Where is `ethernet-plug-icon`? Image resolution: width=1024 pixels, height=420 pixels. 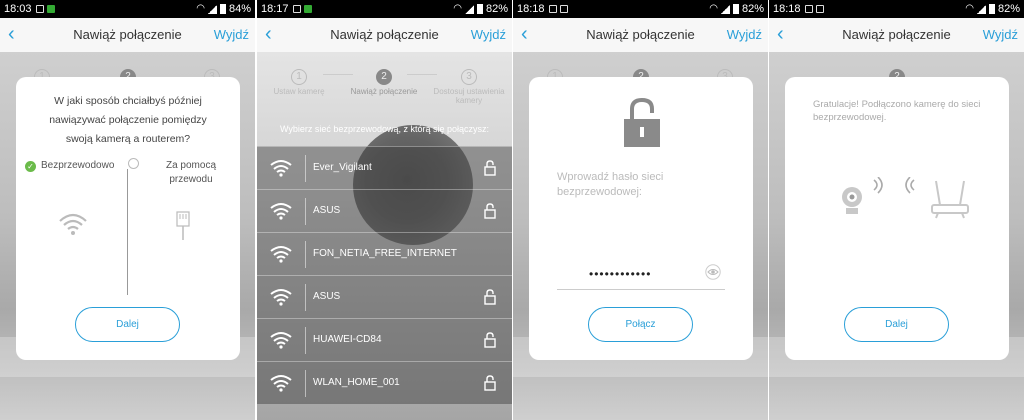
ethernet-plug-icon is located at coordinates (183, 225).